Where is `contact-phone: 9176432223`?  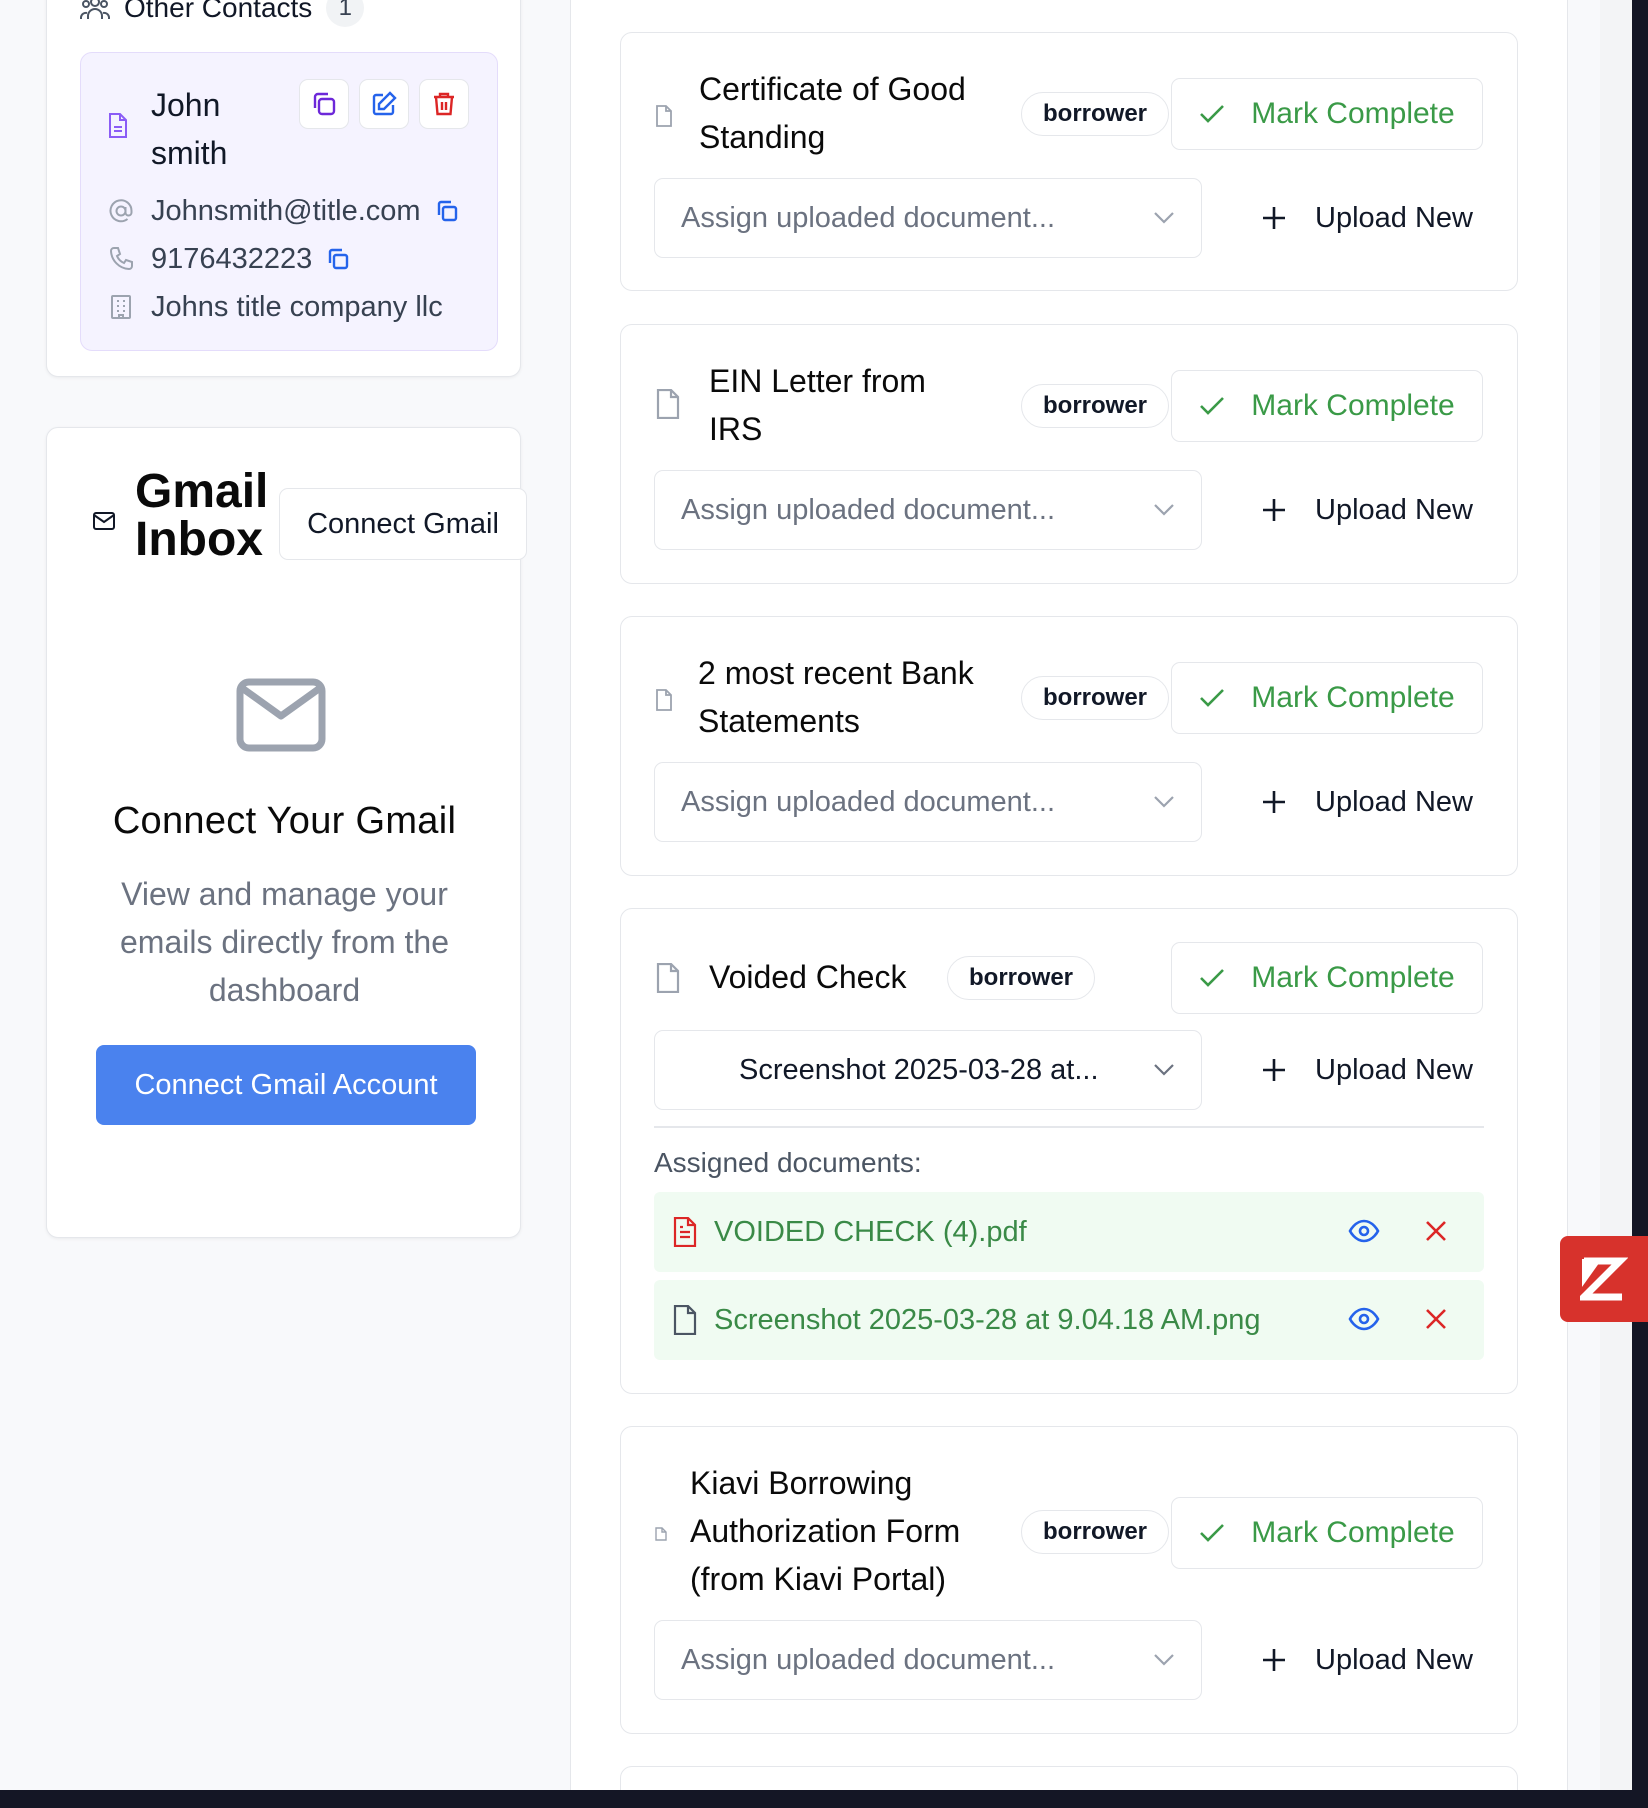
contact-phone: 9176432223 is located at coordinates (232, 258).